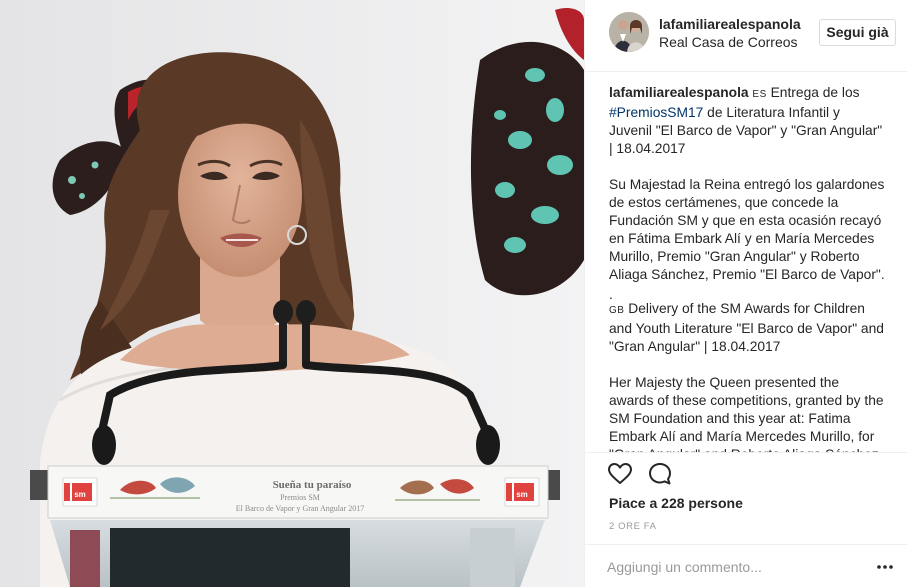  I want to click on avatar-image, so click(629, 32).